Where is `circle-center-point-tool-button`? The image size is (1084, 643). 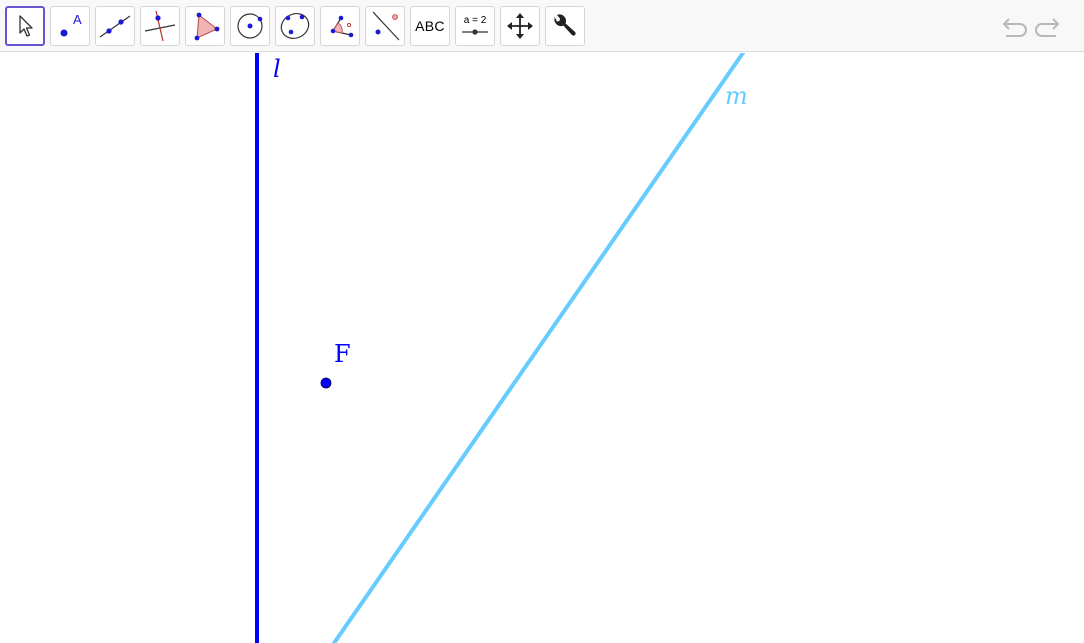
circle-center-point-tool-button is located at coordinates (250, 26).